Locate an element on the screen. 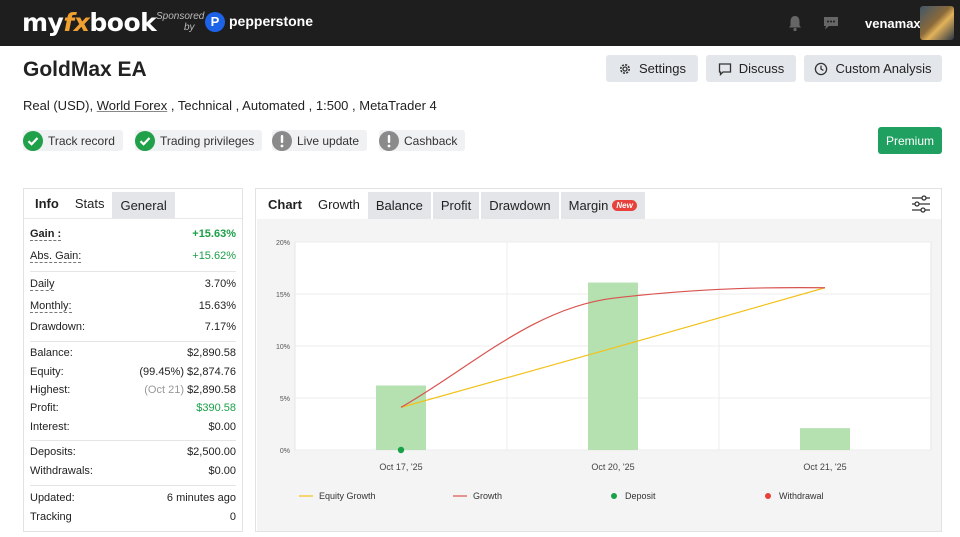  chat-icon is located at coordinates (831, 23).